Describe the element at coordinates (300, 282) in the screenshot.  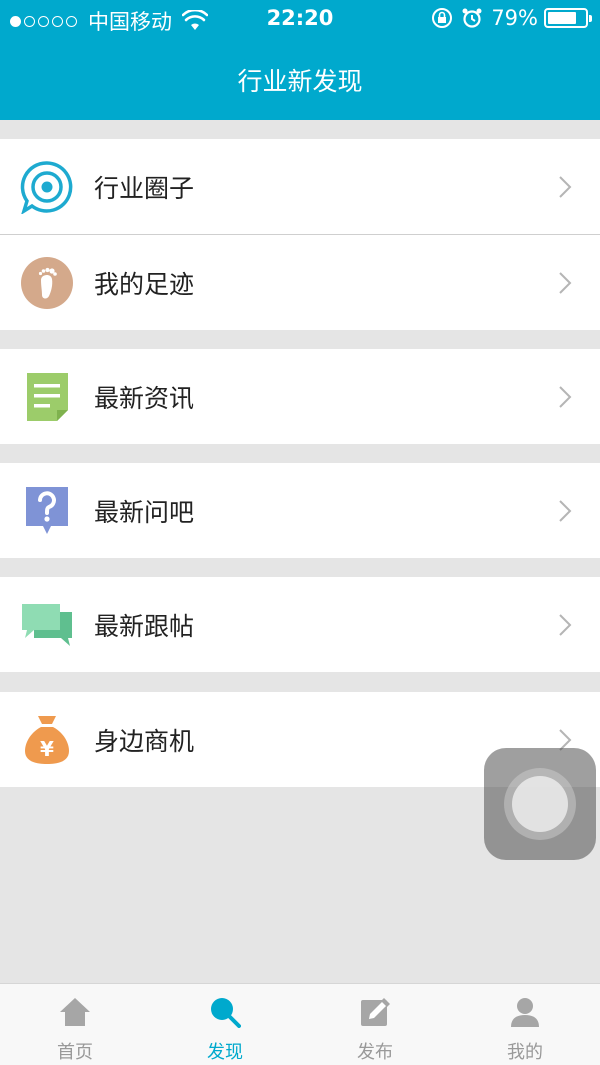
I see `menu-item-my-footprint: 我的足迹` at that location.